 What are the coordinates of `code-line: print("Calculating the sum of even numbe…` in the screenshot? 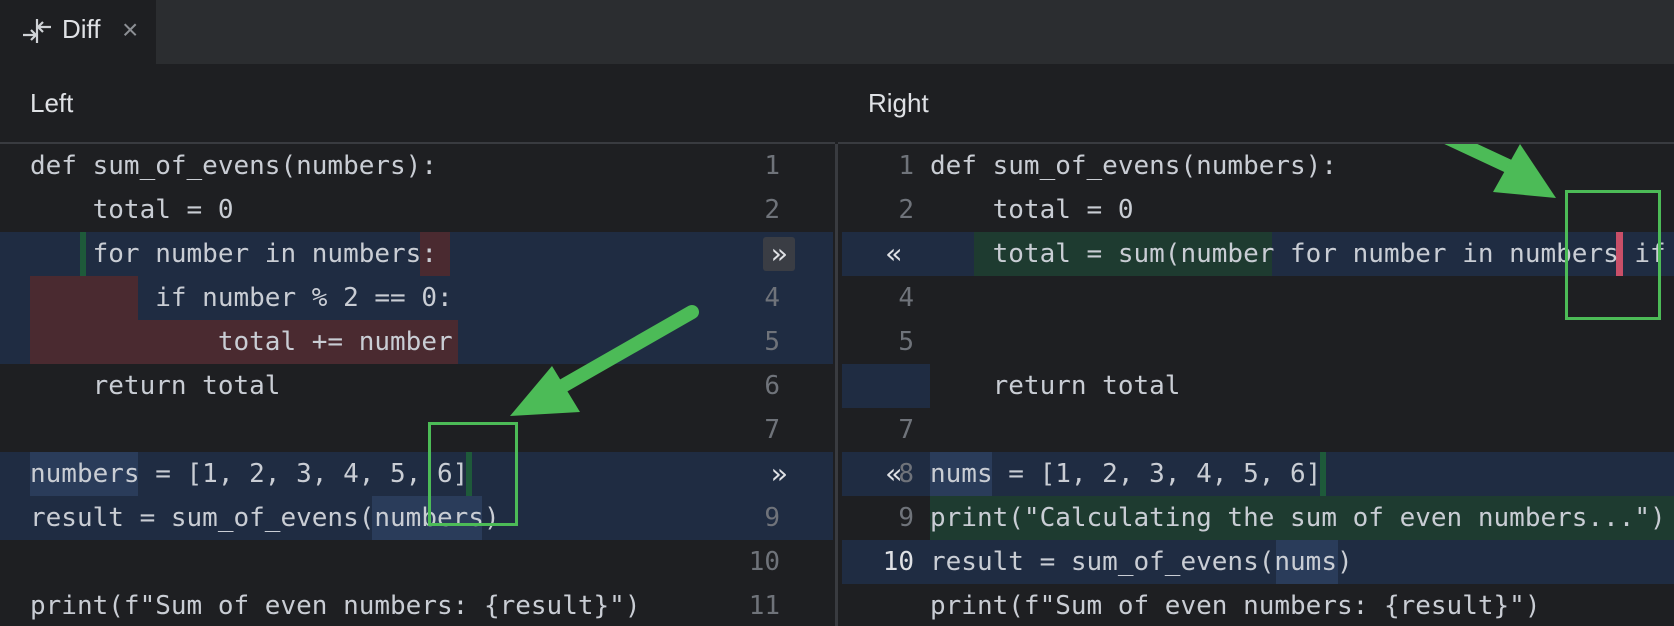 It's located at (1298, 518).